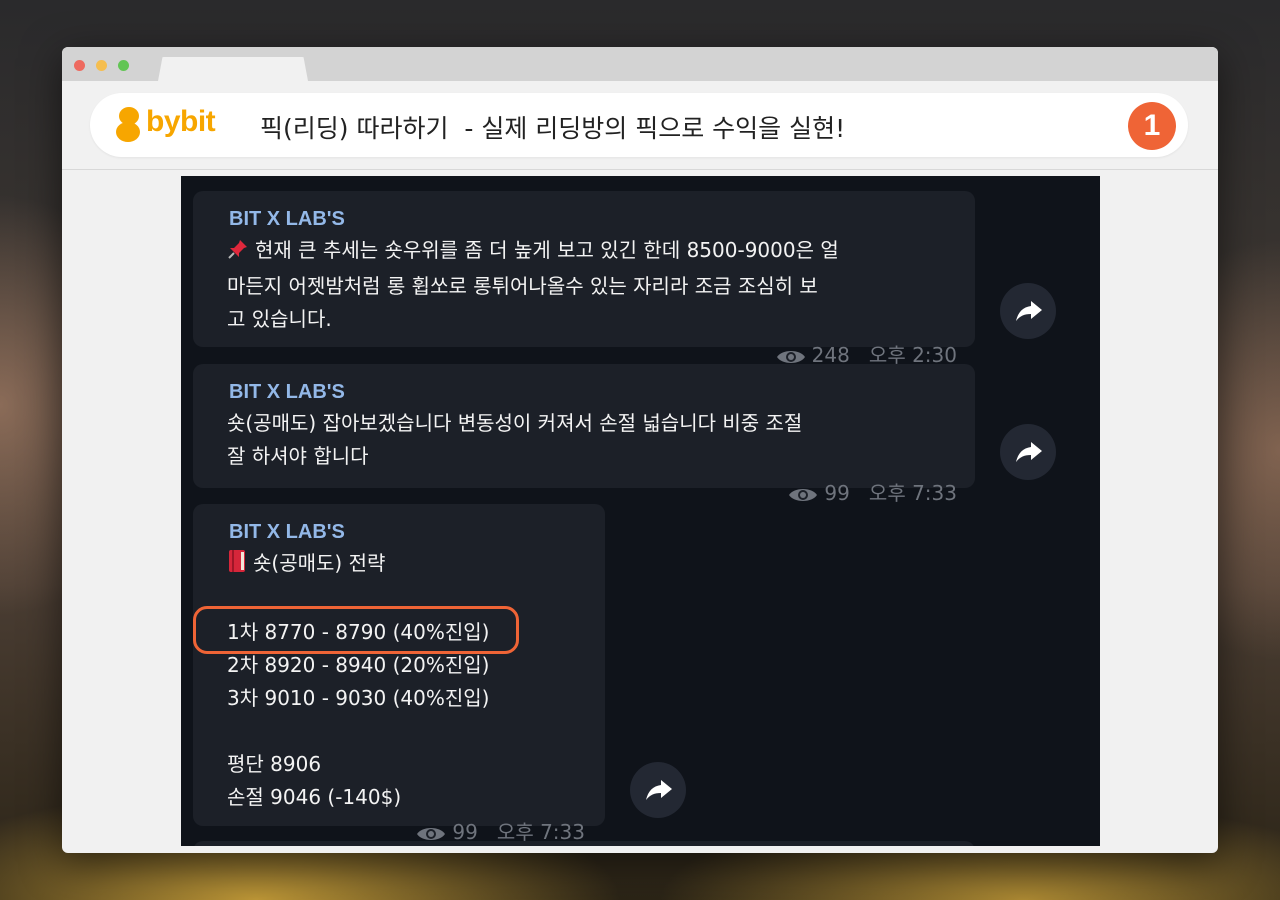 The height and width of the screenshot is (900, 1280). I want to click on step-number-badge: 1, so click(1152, 126).